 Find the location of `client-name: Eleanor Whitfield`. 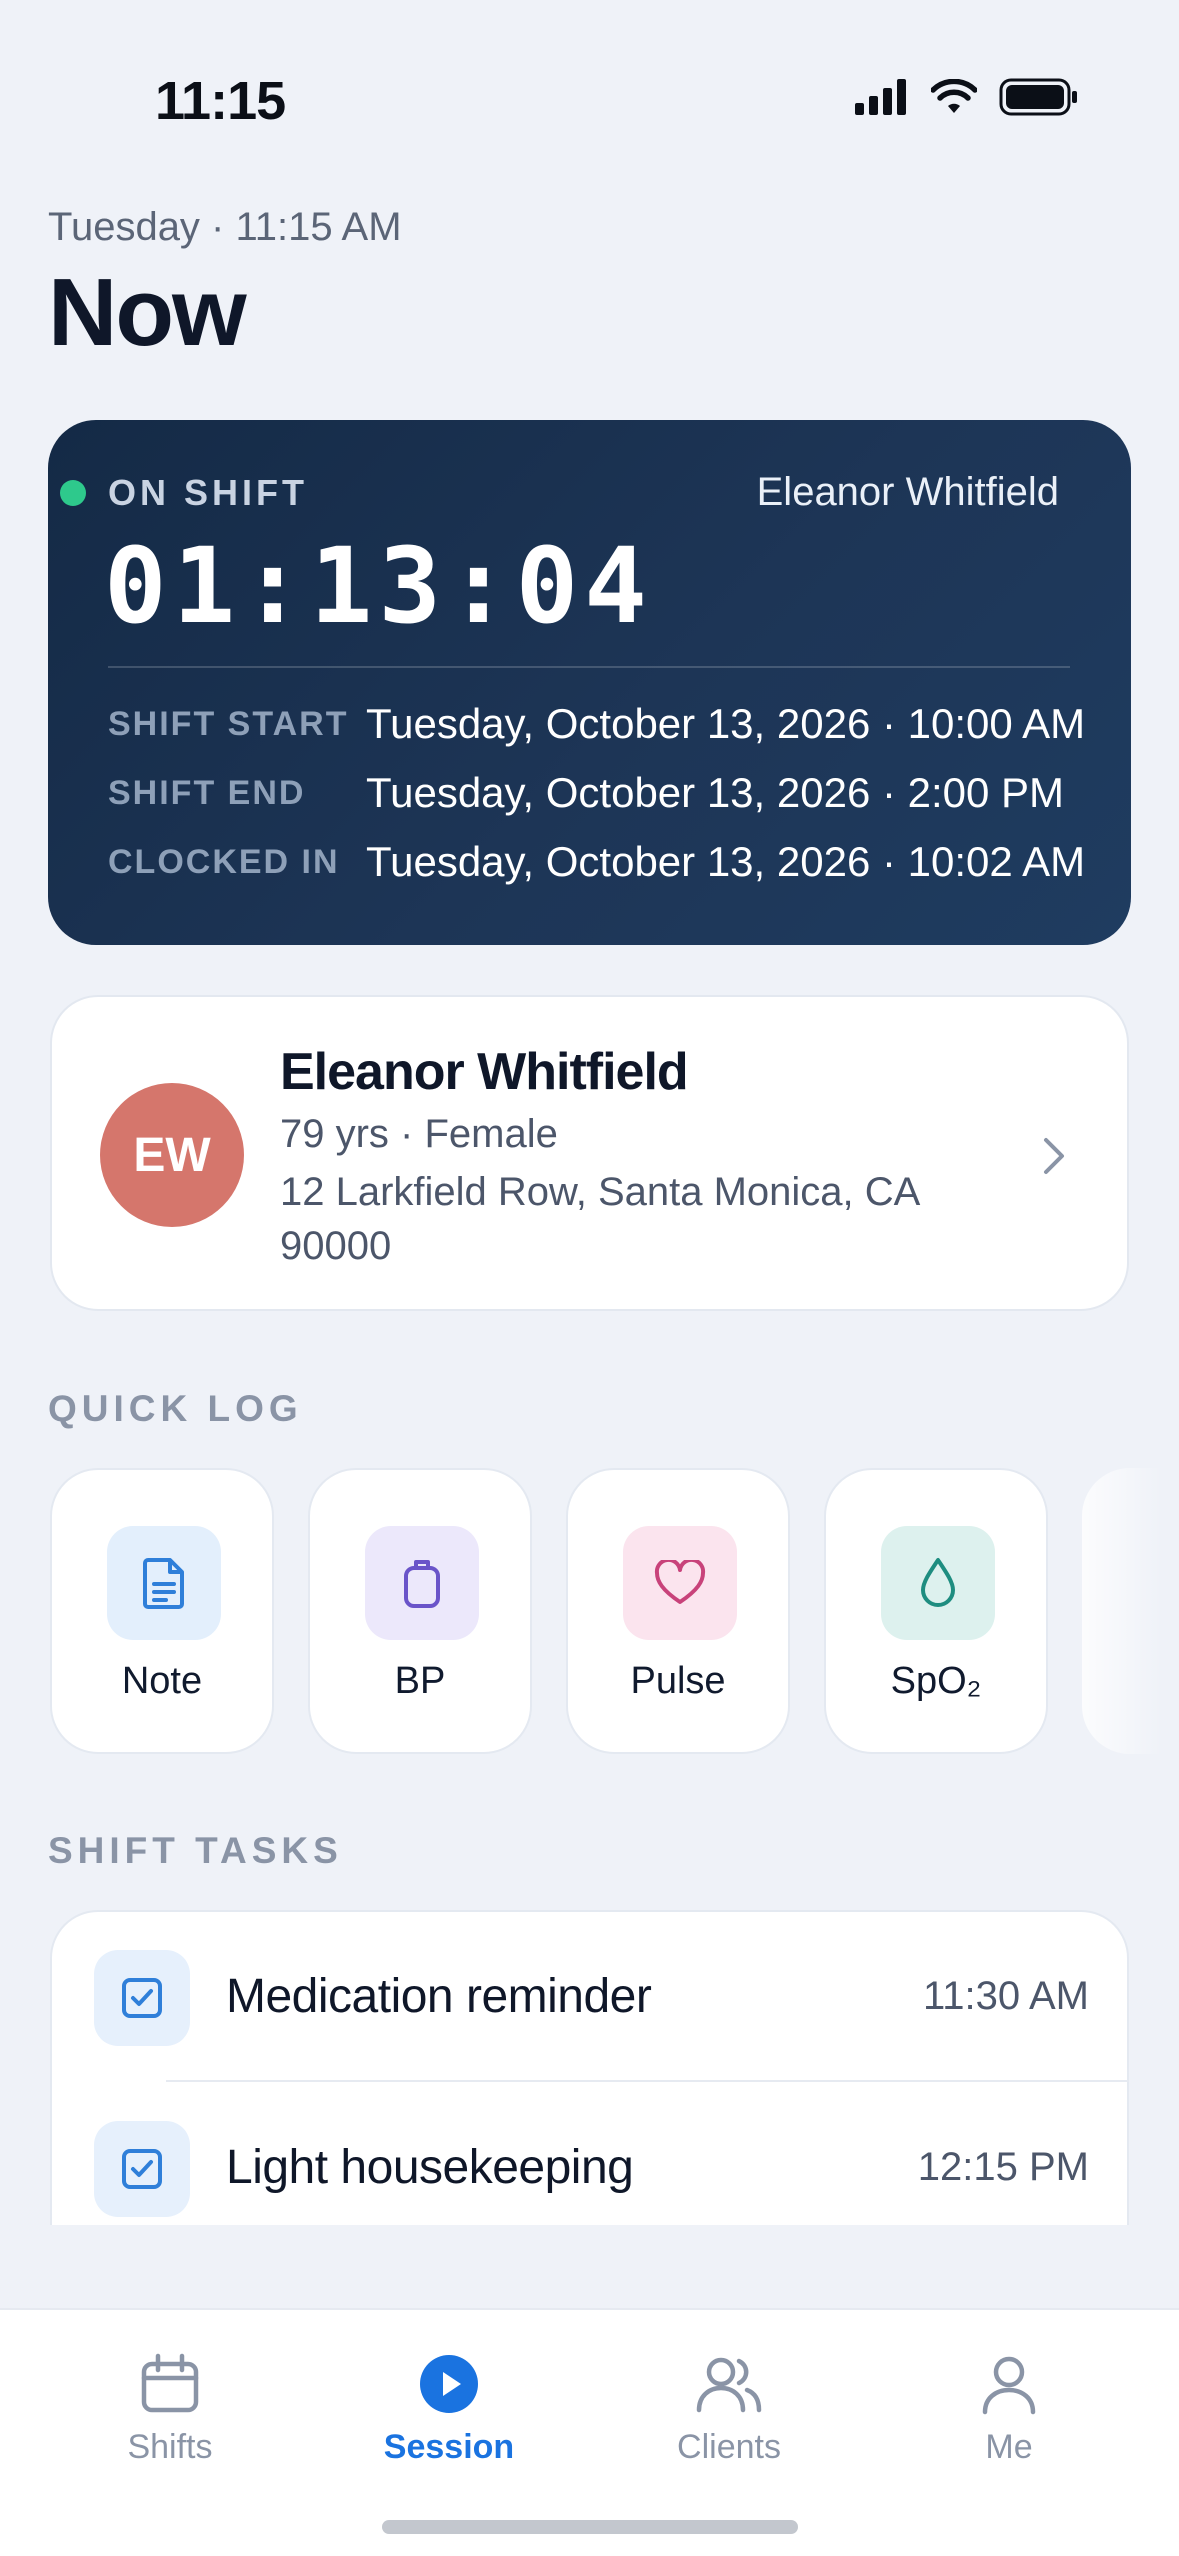

client-name: Eleanor Whitfield is located at coordinates (484, 1072).